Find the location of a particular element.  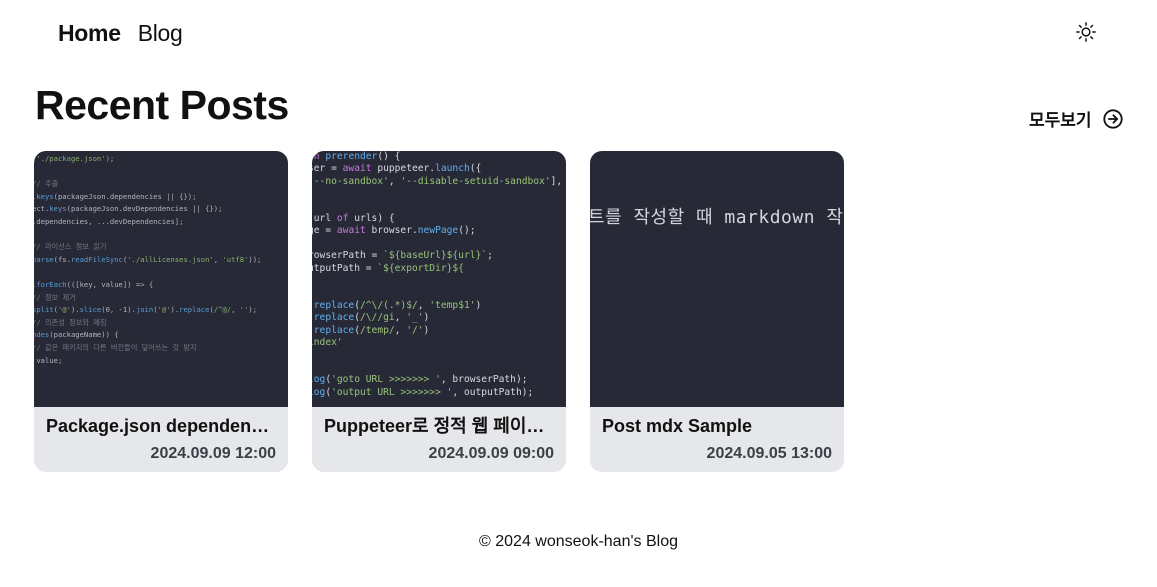

post-date: 2024.09.09 12:00 is located at coordinates (213, 453).